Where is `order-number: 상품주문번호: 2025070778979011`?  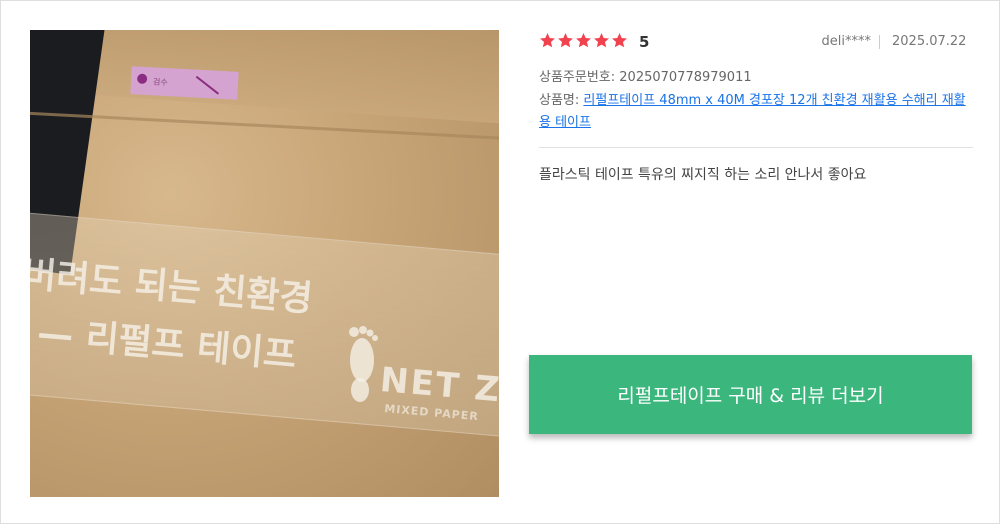 order-number: 상품주문번호: 2025070778979011 is located at coordinates (645, 77).